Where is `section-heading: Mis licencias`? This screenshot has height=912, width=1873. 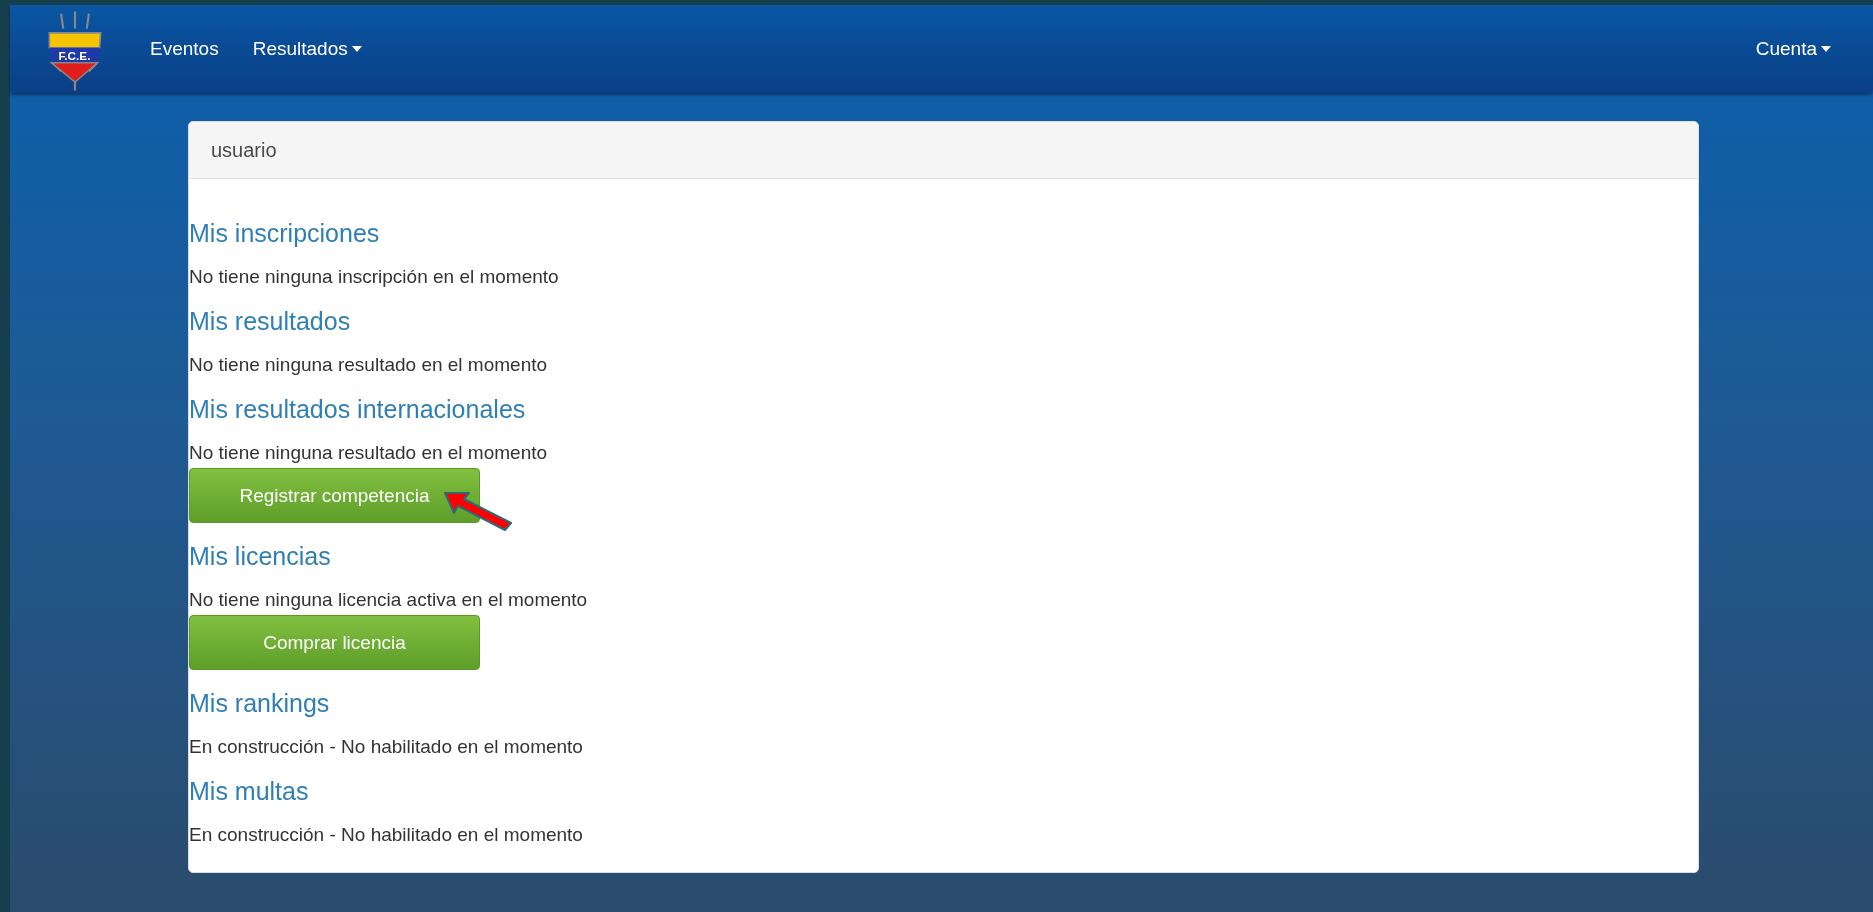 section-heading: Mis licencias is located at coordinates (260, 556).